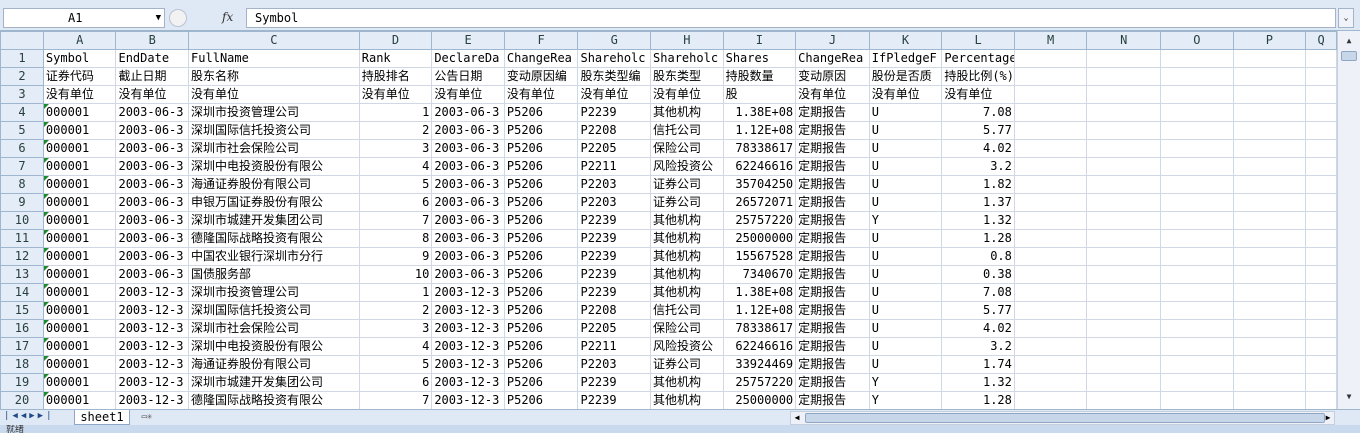  Describe the element at coordinates (797, 418) in the screenshot. I see `scroll-left-arrow-icon: ◀` at that location.